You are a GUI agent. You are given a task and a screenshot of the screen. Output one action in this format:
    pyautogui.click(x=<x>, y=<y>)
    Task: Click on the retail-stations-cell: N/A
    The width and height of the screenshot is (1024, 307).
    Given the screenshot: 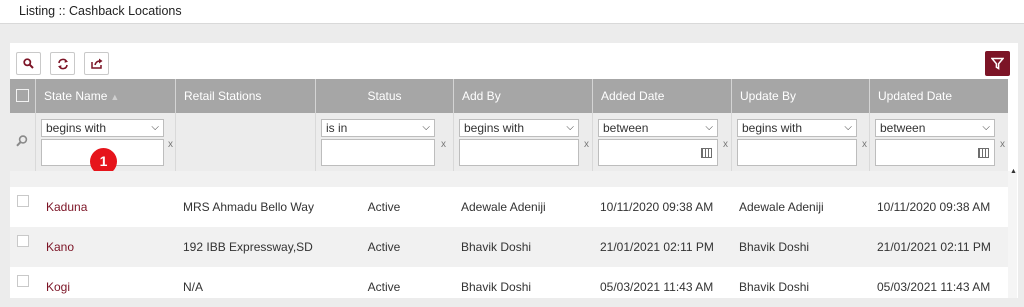 What is the action you would take?
    pyautogui.click(x=193, y=287)
    